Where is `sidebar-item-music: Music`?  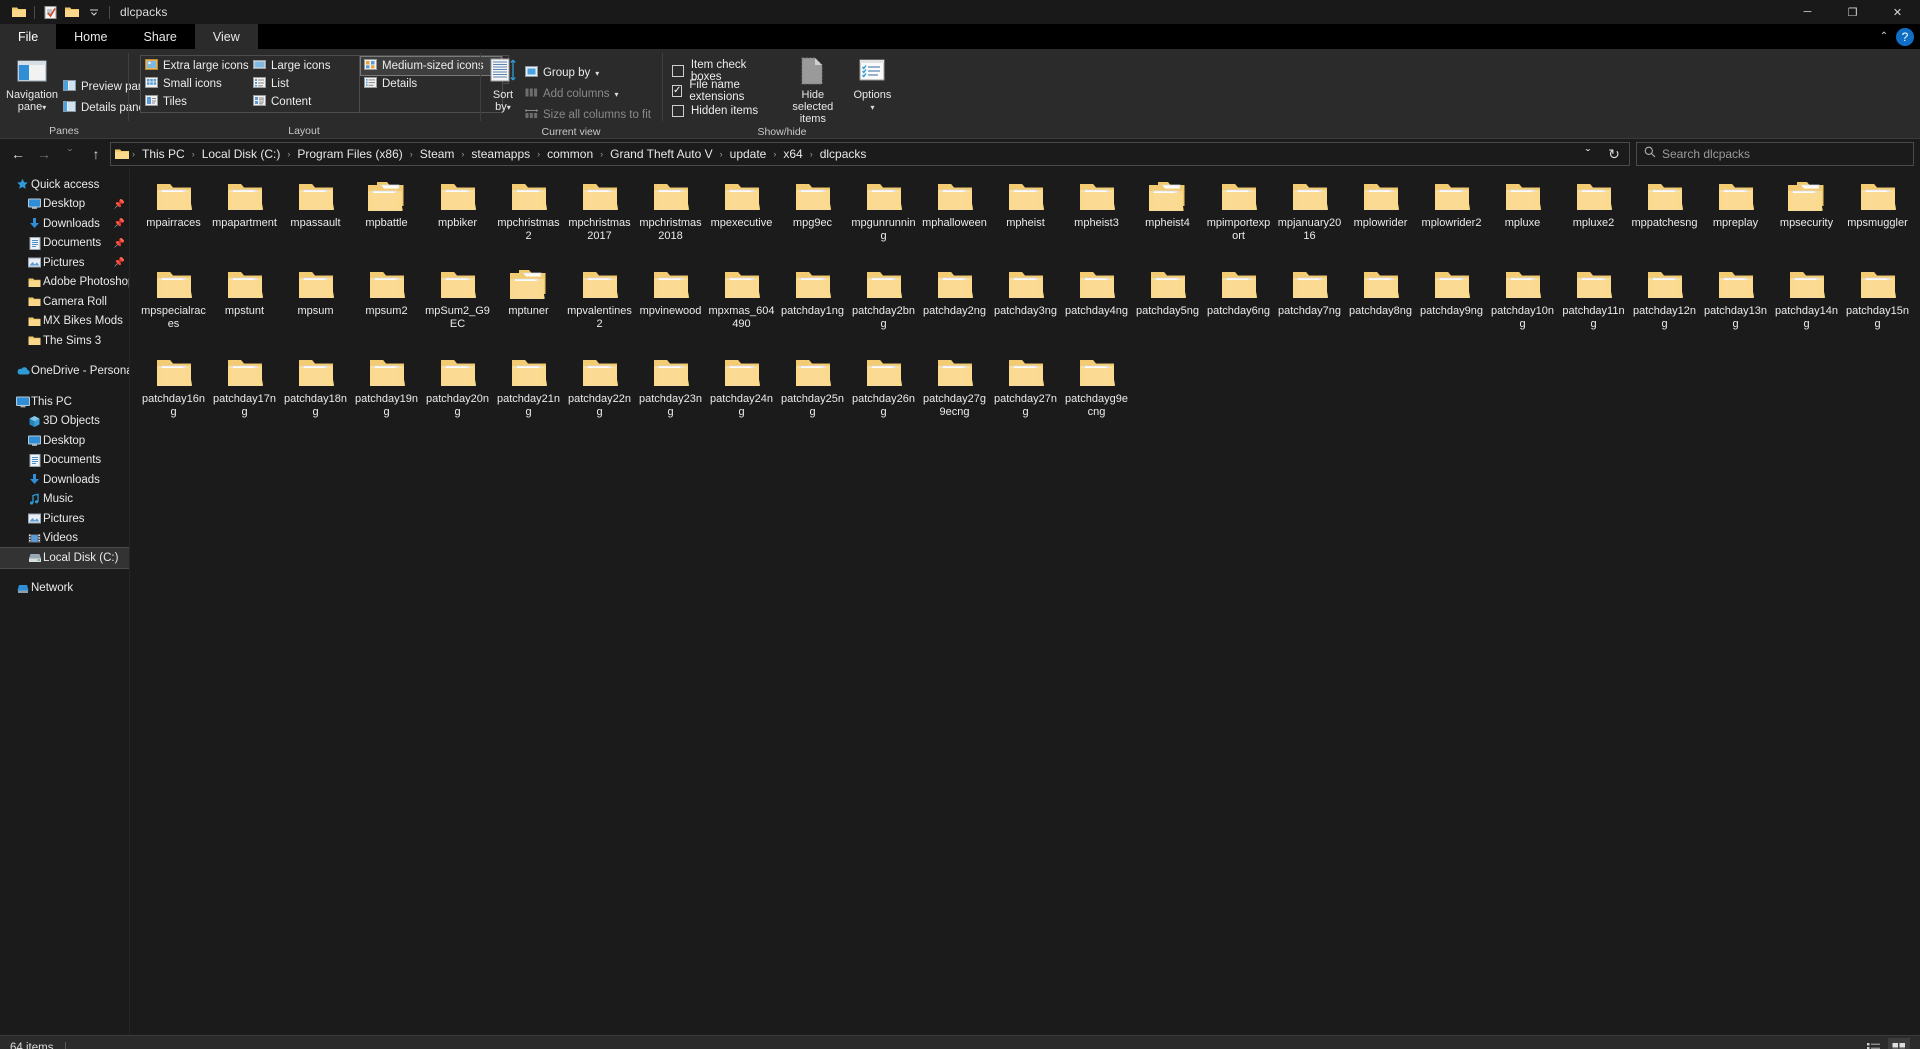
sidebar-item-music: Music is located at coordinates (64, 500).